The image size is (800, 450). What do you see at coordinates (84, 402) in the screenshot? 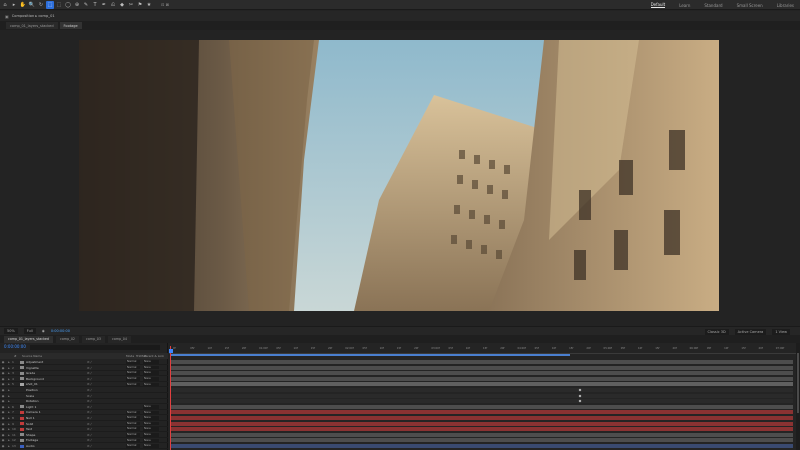
I see `layer-row: ◉ ▸ Rotation ⊘ ∕` at bounding box center [84, 402].